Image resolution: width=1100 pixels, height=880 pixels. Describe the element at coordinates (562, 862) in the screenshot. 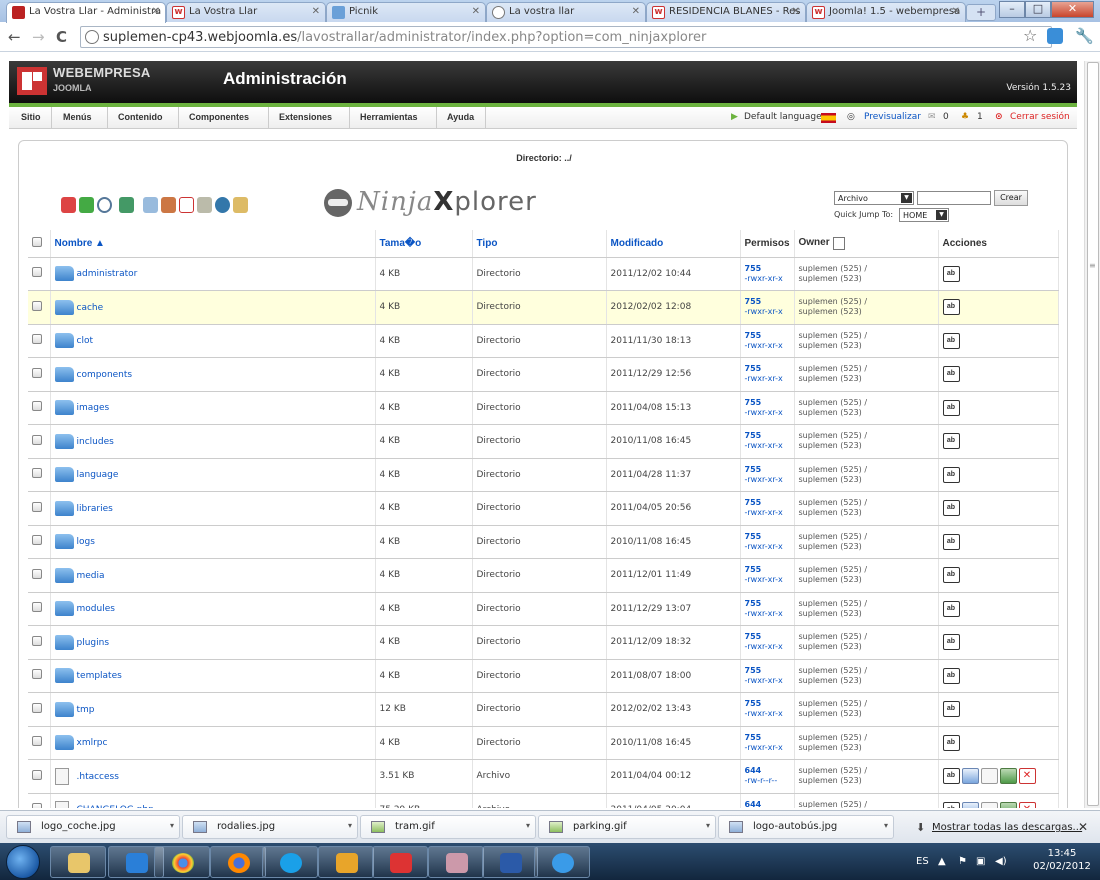

I see `taskbar-ie` at that location.